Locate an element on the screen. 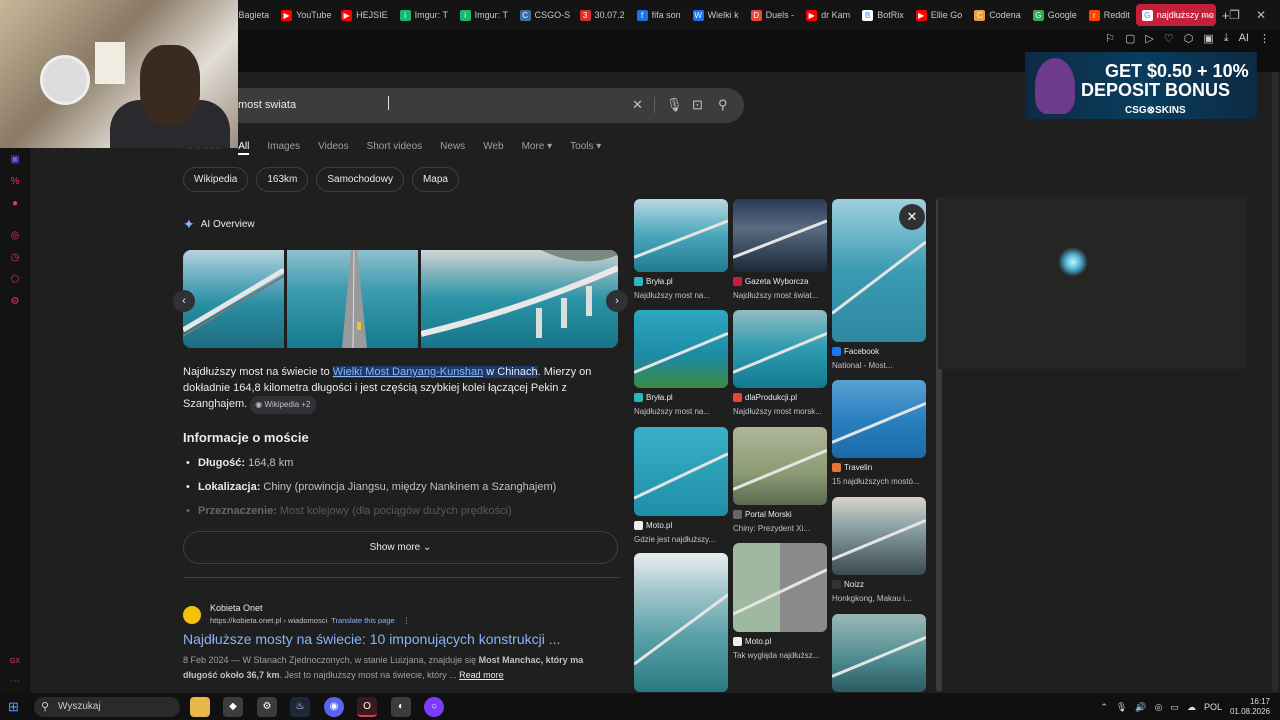 The height and width of the screenshot is (720, 1280). app-icon: ◐ is located at coordinates (401, 707).